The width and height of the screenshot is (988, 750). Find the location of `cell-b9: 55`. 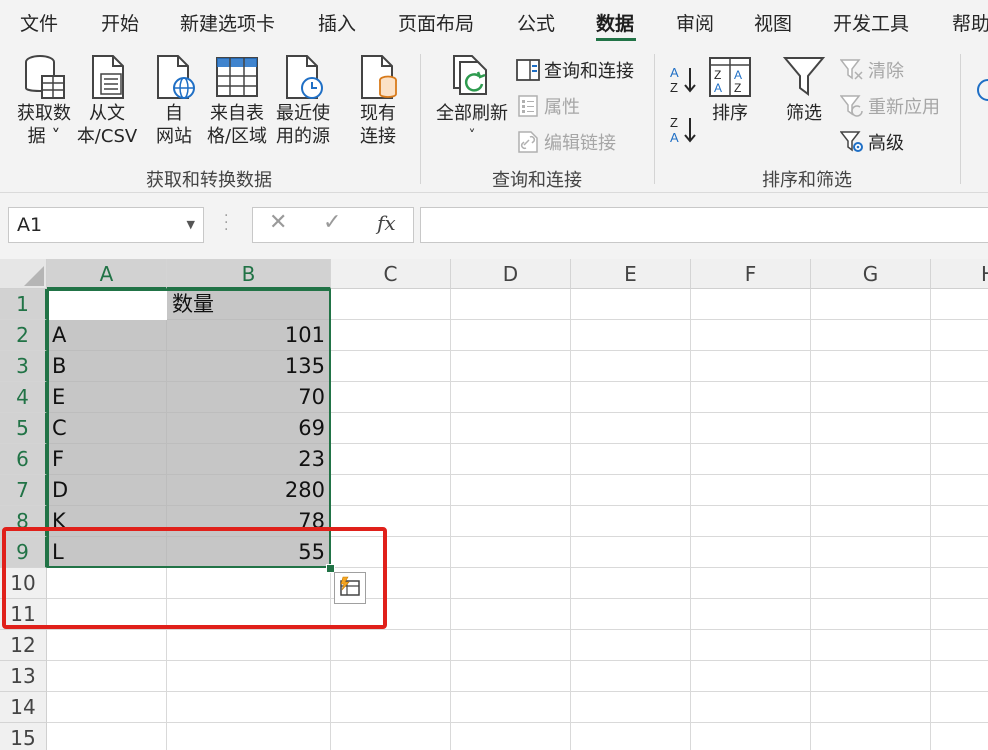

cell-b9: 55 is located at coordinates (249, 552).